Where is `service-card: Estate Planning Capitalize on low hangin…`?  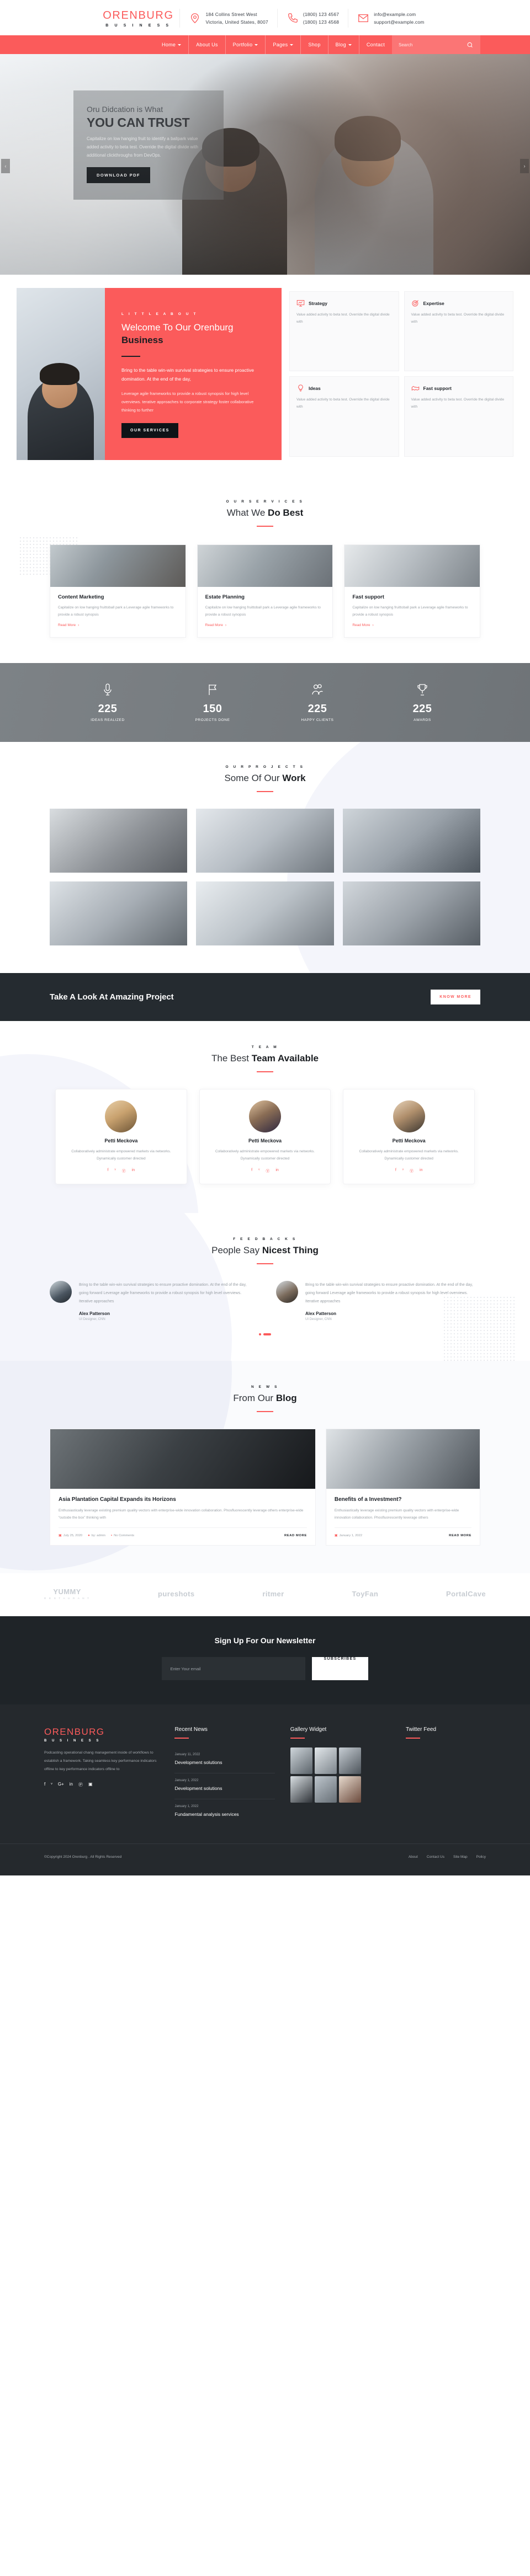 service-card: Estate Planning Capitalize on low hangin… is located at coordinates (265, 591).